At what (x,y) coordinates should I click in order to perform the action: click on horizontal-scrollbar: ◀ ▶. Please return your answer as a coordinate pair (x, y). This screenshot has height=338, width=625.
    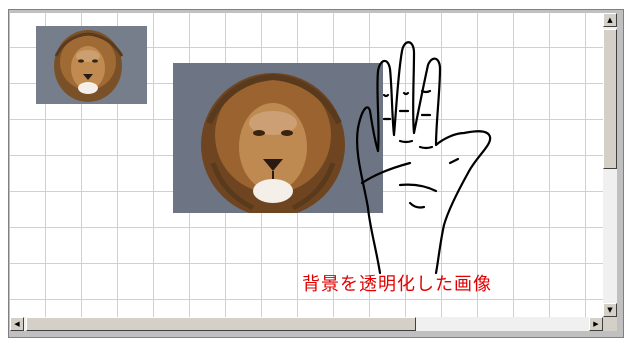
    Looking at the image, I should click on (306, 324).